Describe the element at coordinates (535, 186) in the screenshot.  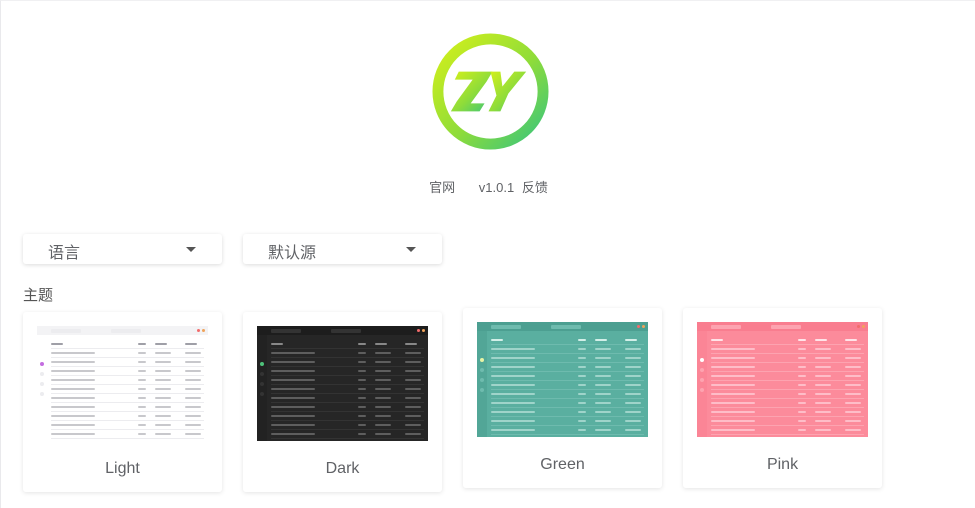
I see `feedback-link: 反馈` at that location.